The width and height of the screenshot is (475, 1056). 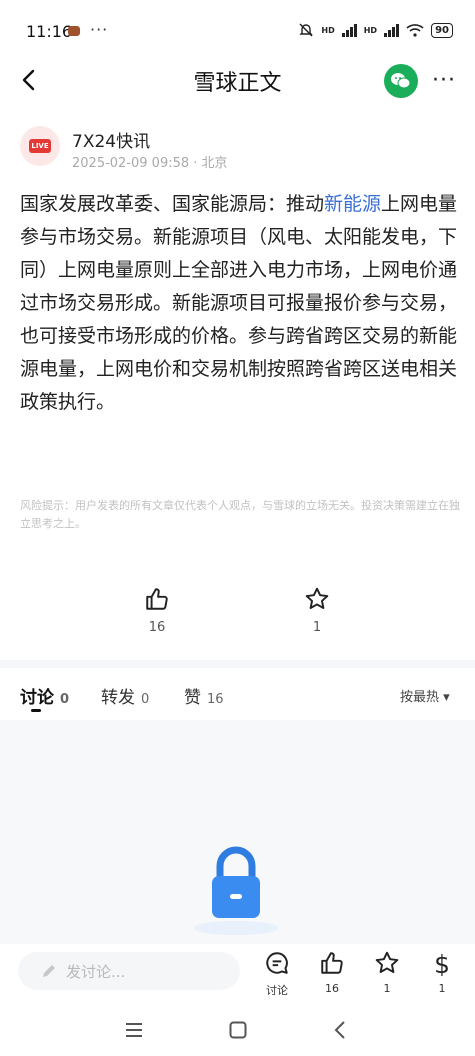 I want to click on mute-bell-icon, so click(x=306, y=30).